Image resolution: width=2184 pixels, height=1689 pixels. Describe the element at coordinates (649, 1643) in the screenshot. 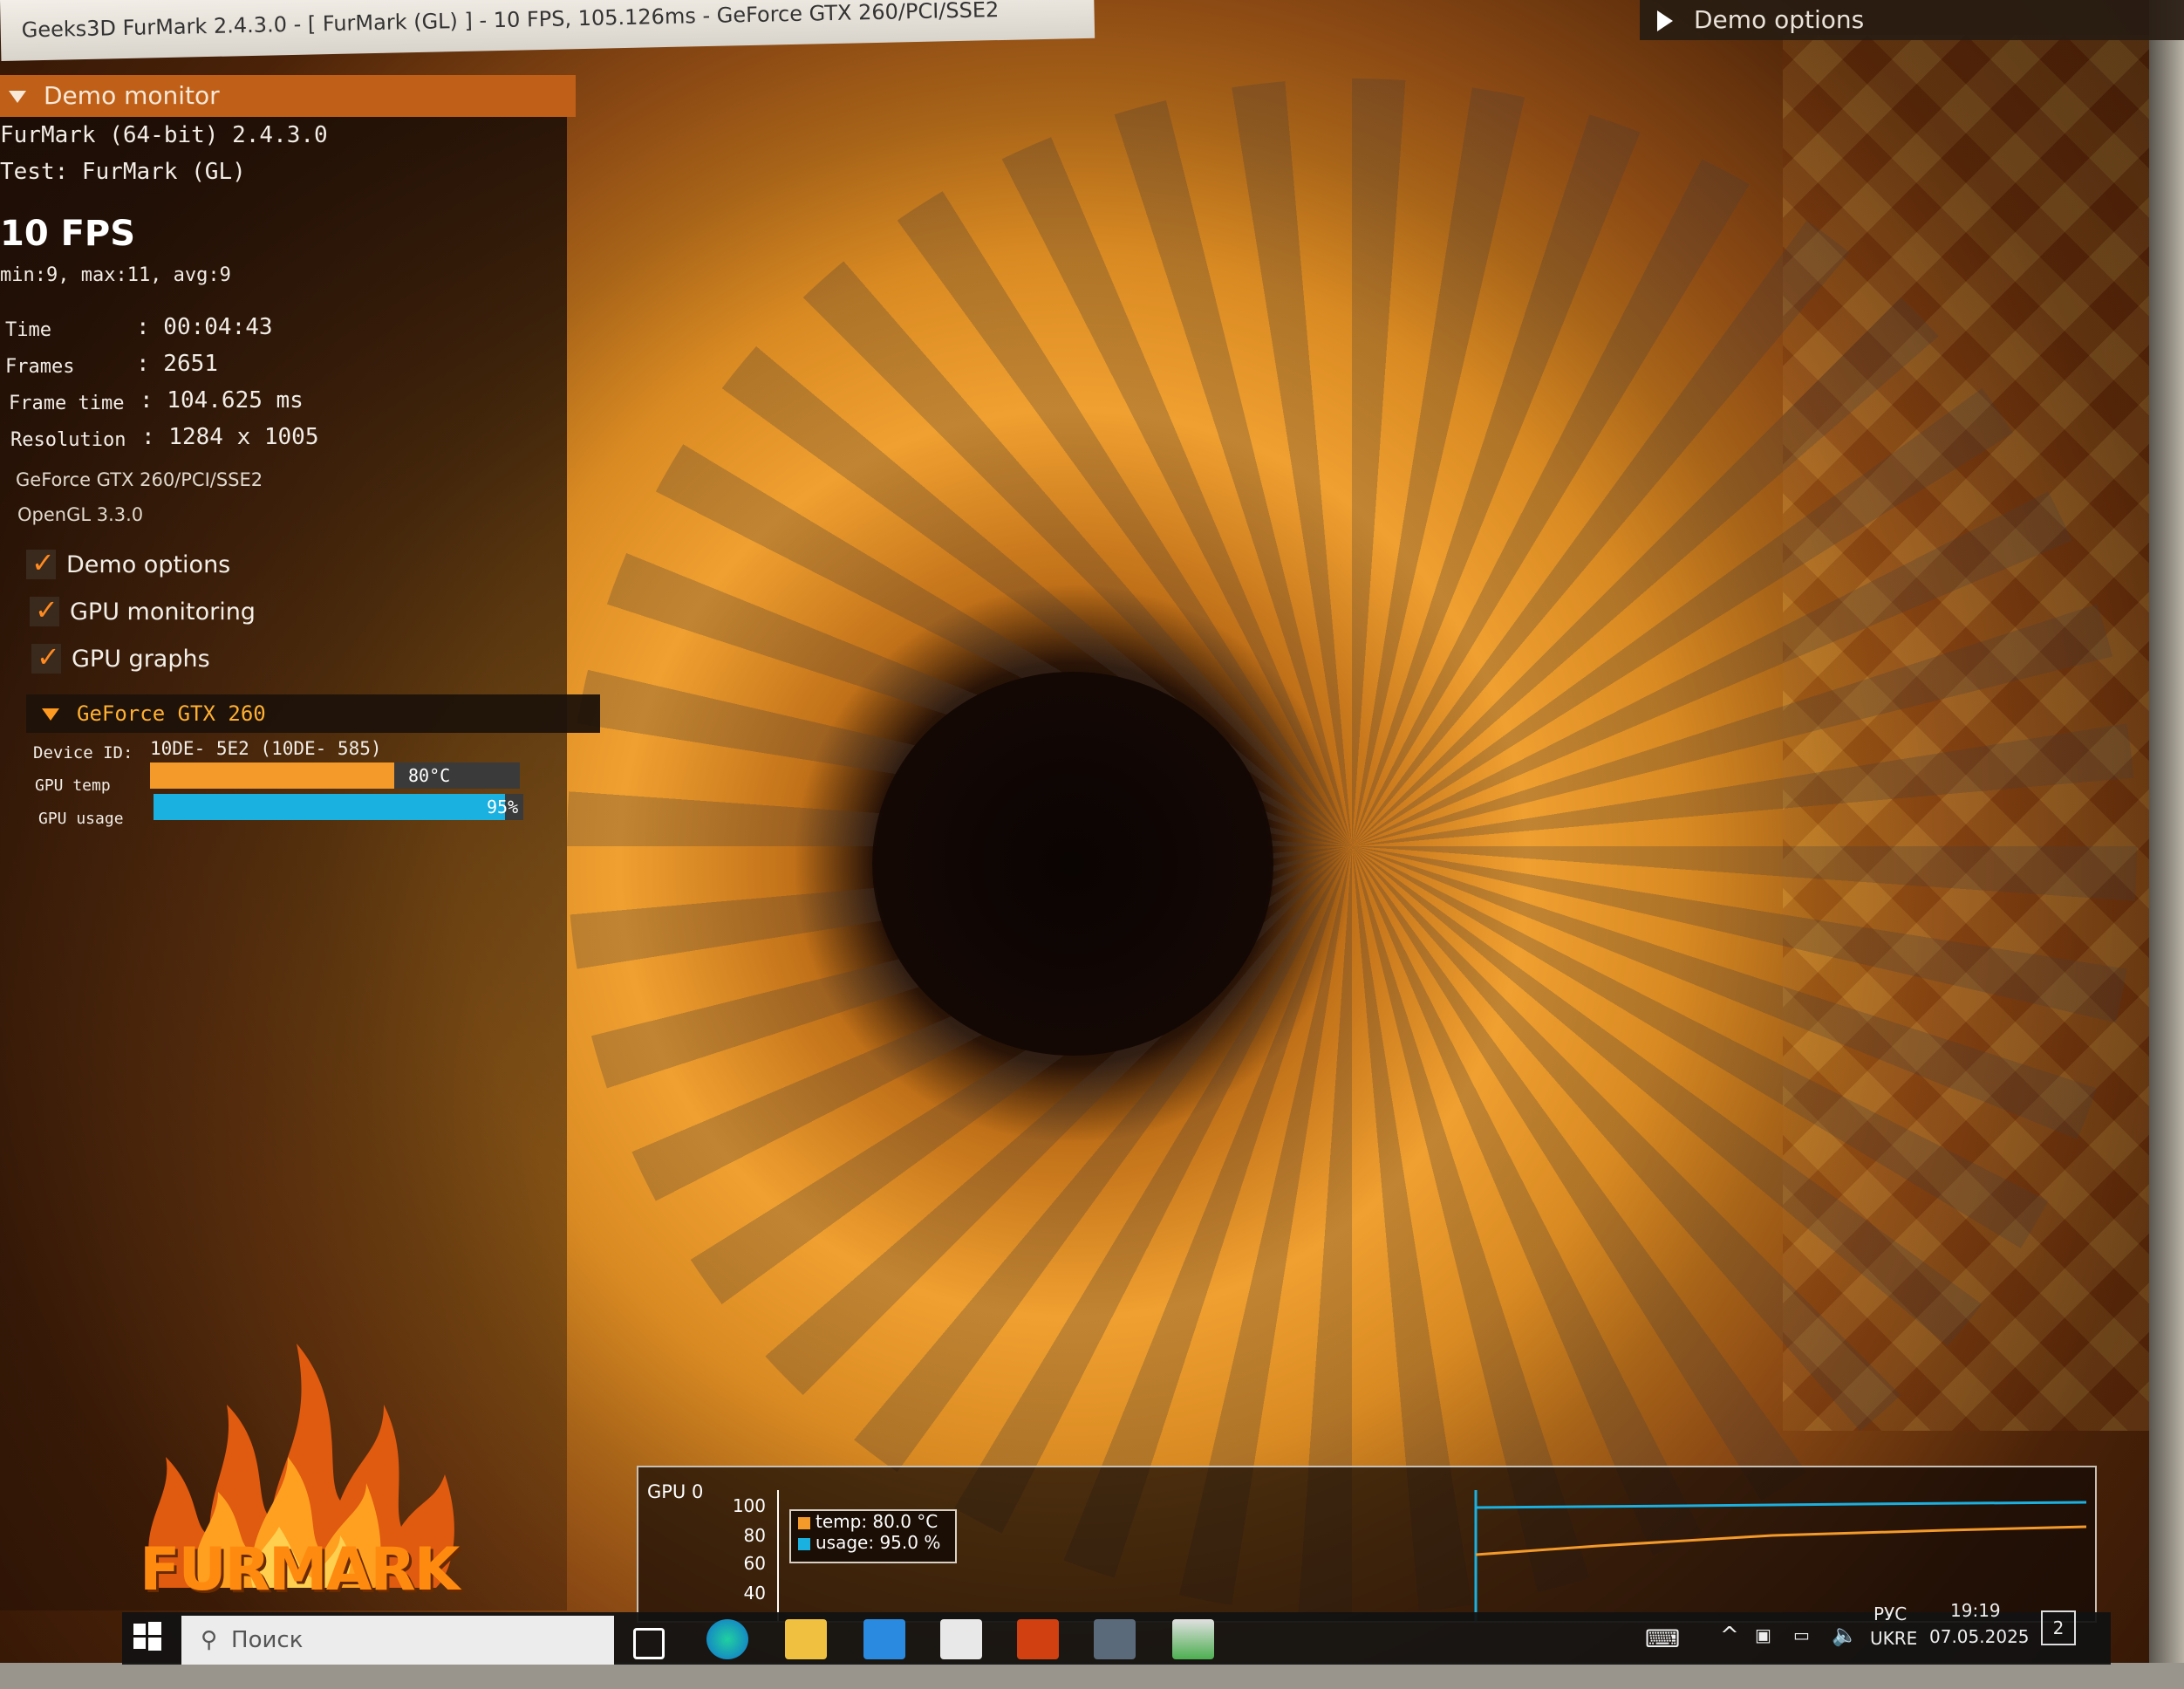

I see `task-view-icon` at that location.